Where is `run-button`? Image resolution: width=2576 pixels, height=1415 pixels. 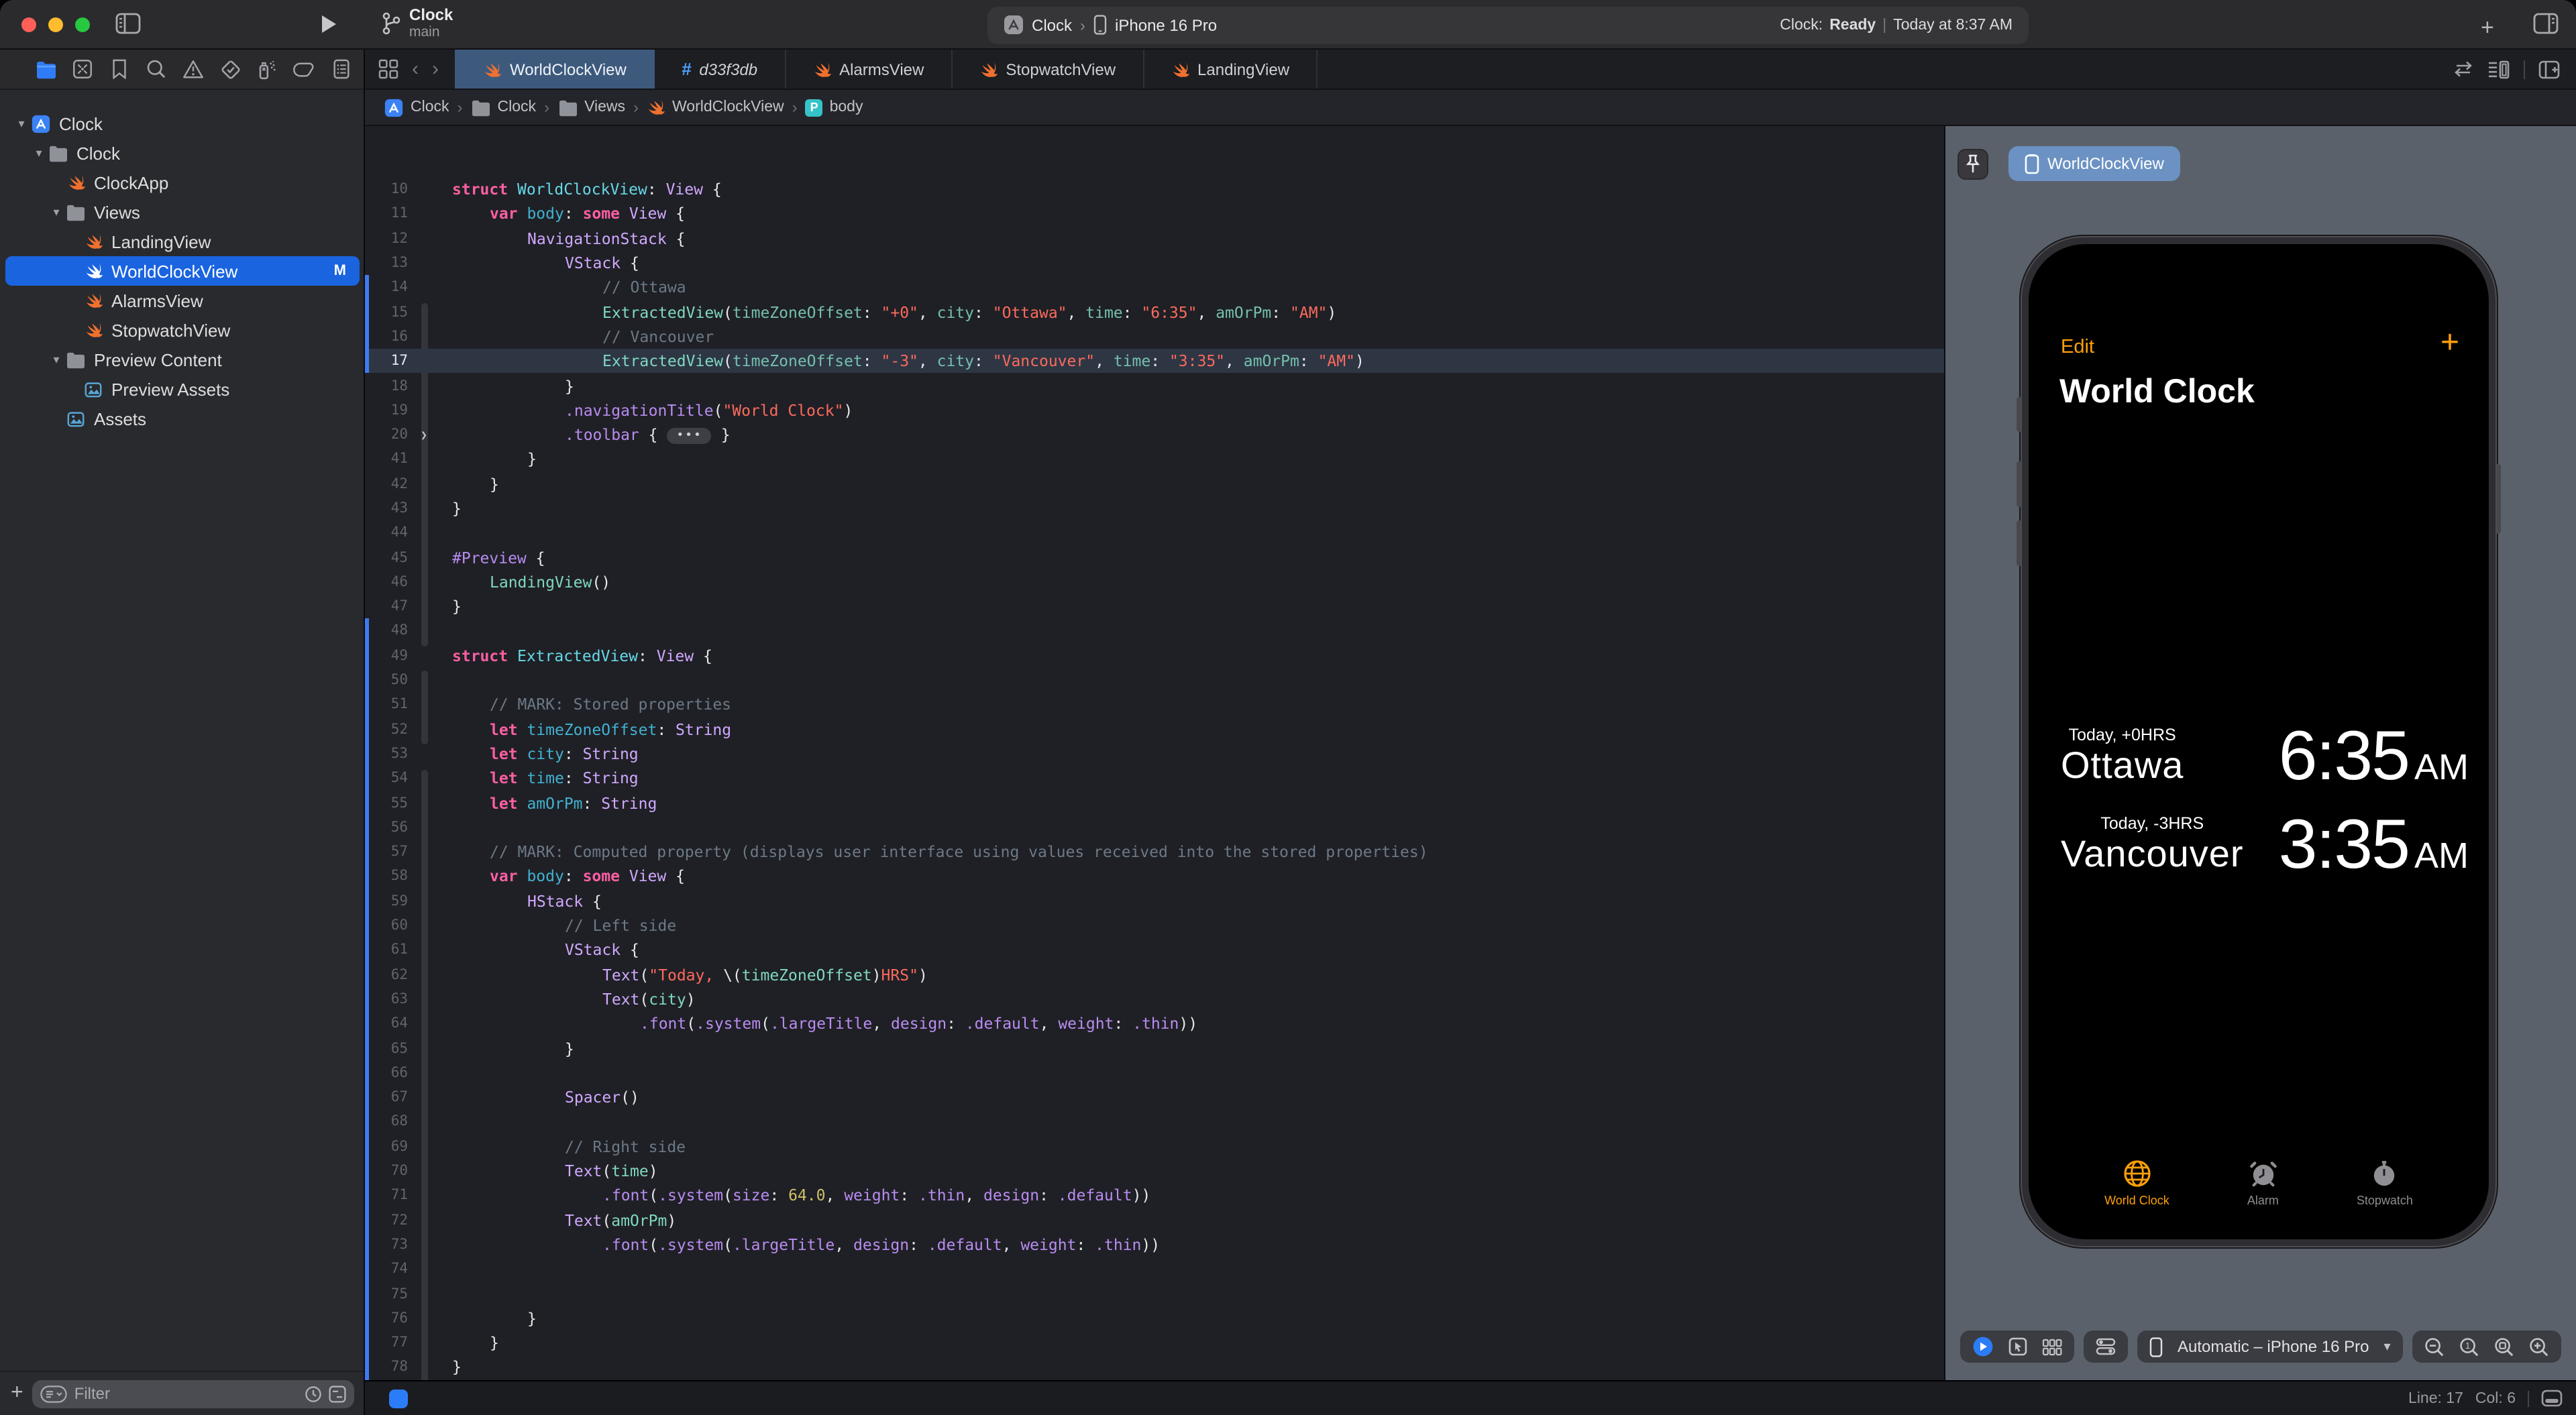
run-button is located at coordinates (328, 27).